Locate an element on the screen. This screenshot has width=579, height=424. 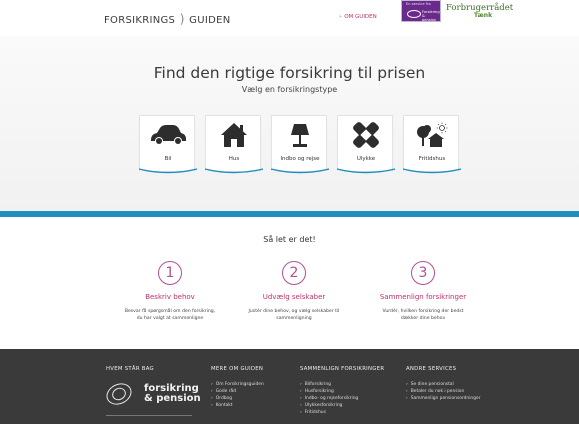
tile-label: Ulykke is located at coordinates (366, 159).